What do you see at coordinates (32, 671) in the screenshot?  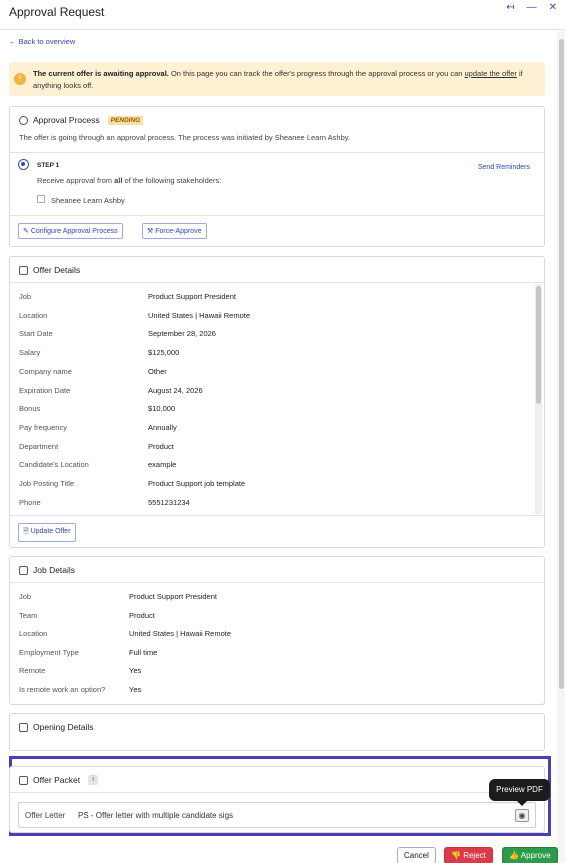 I see `job-detail-label: Remote` at bounding box center [32, 671].